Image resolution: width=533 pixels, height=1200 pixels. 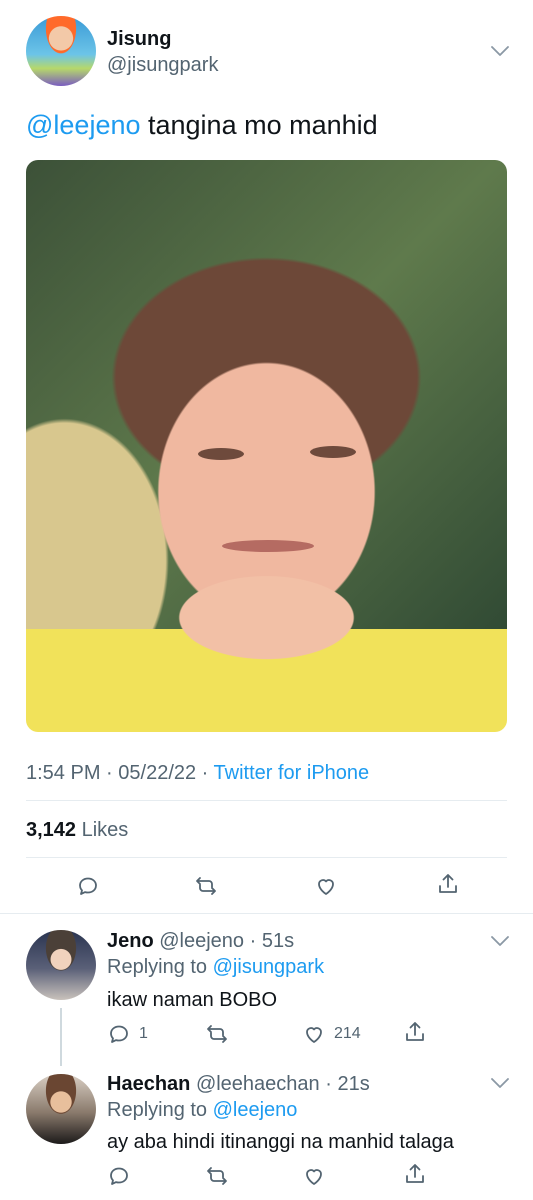 I want to click on like-button: 214, so click(x=331, y=1034).